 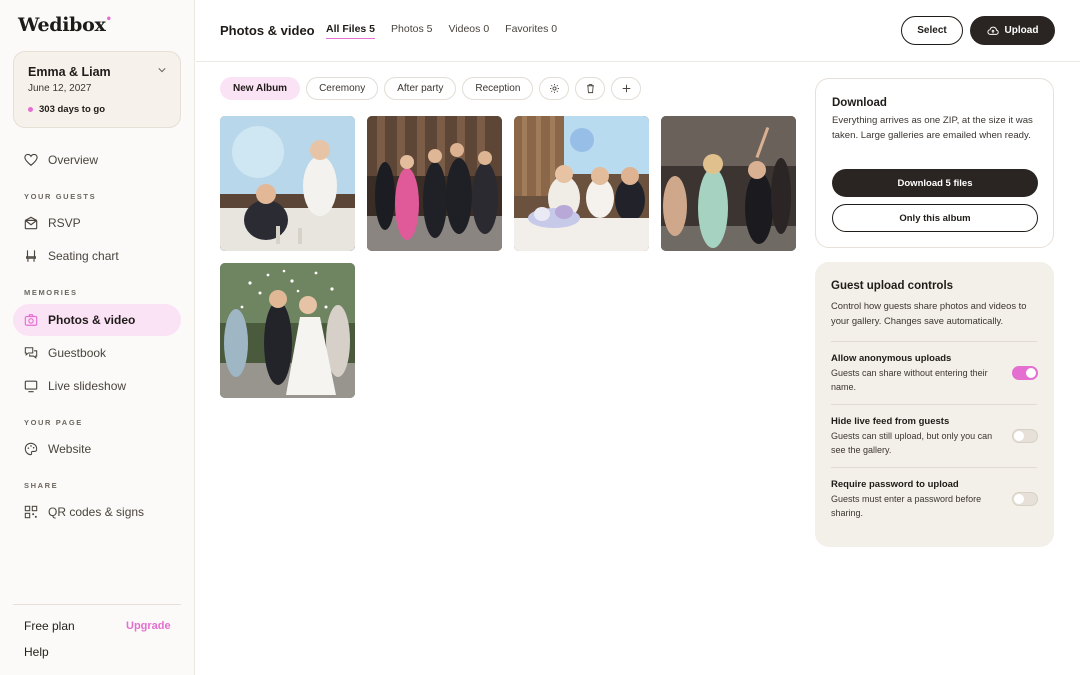 I want to click on heart-icon, so click(x=31, y=160).